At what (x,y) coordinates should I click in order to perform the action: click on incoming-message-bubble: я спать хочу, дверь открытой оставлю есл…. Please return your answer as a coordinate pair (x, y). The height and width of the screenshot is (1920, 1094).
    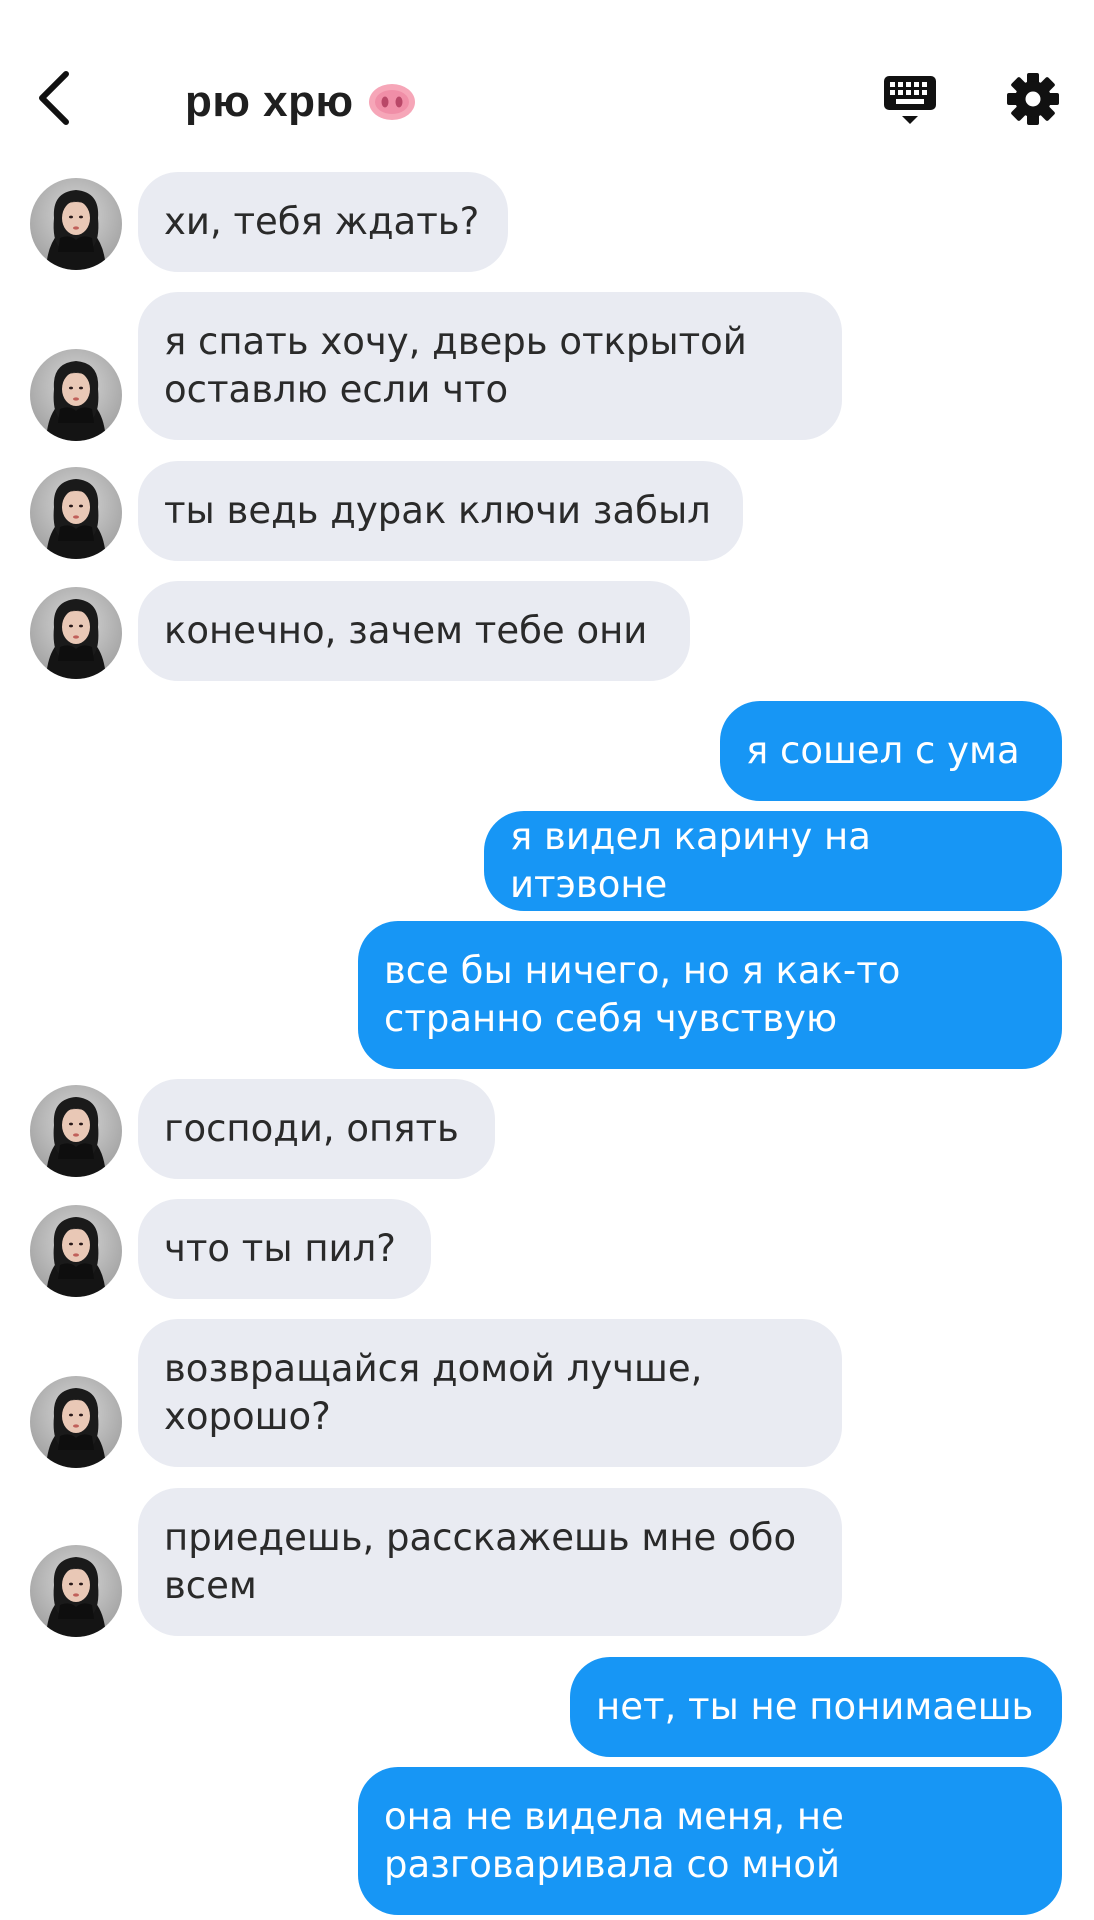
    Looking at the image, I should click on (490, 366).